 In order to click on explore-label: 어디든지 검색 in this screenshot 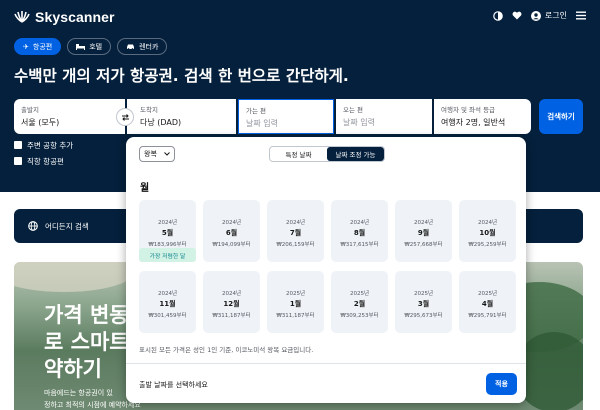, I will do `click(67, 226)`.